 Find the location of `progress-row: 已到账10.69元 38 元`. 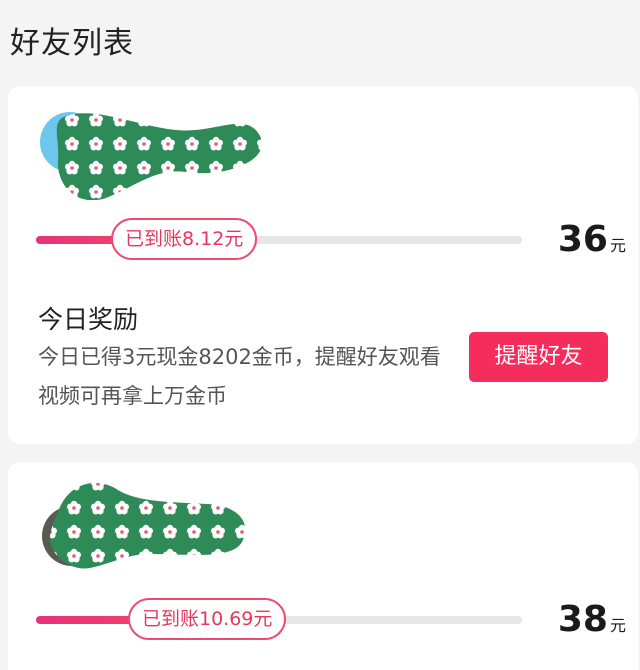

progress-row: 已到账10.69元 38 元 is located at coordinates (331, 620).